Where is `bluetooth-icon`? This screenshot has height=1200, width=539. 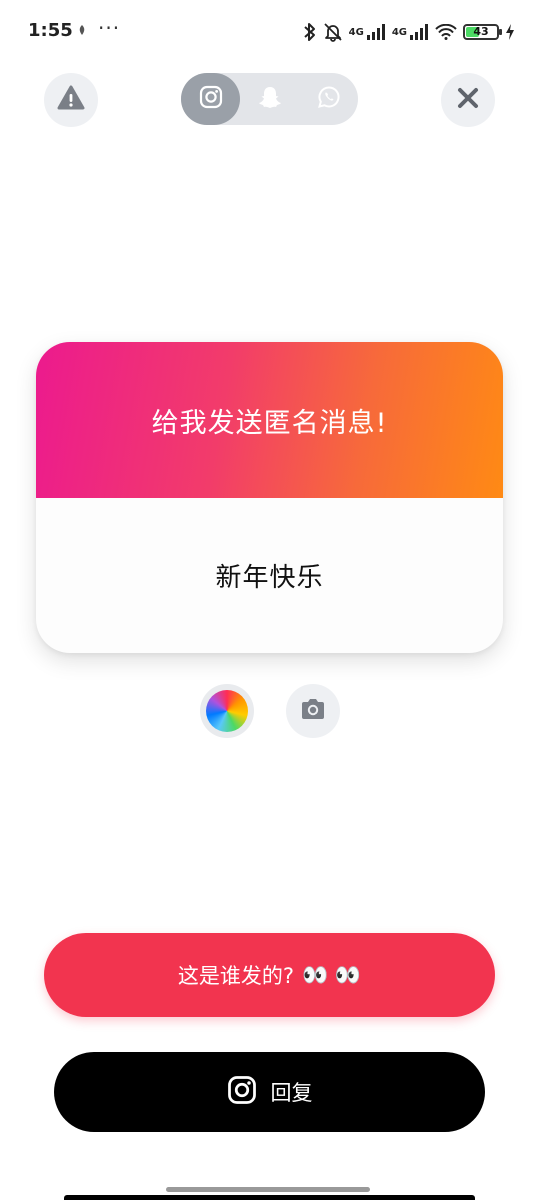 bluetooth-icon is located at coordinates (310, 32).